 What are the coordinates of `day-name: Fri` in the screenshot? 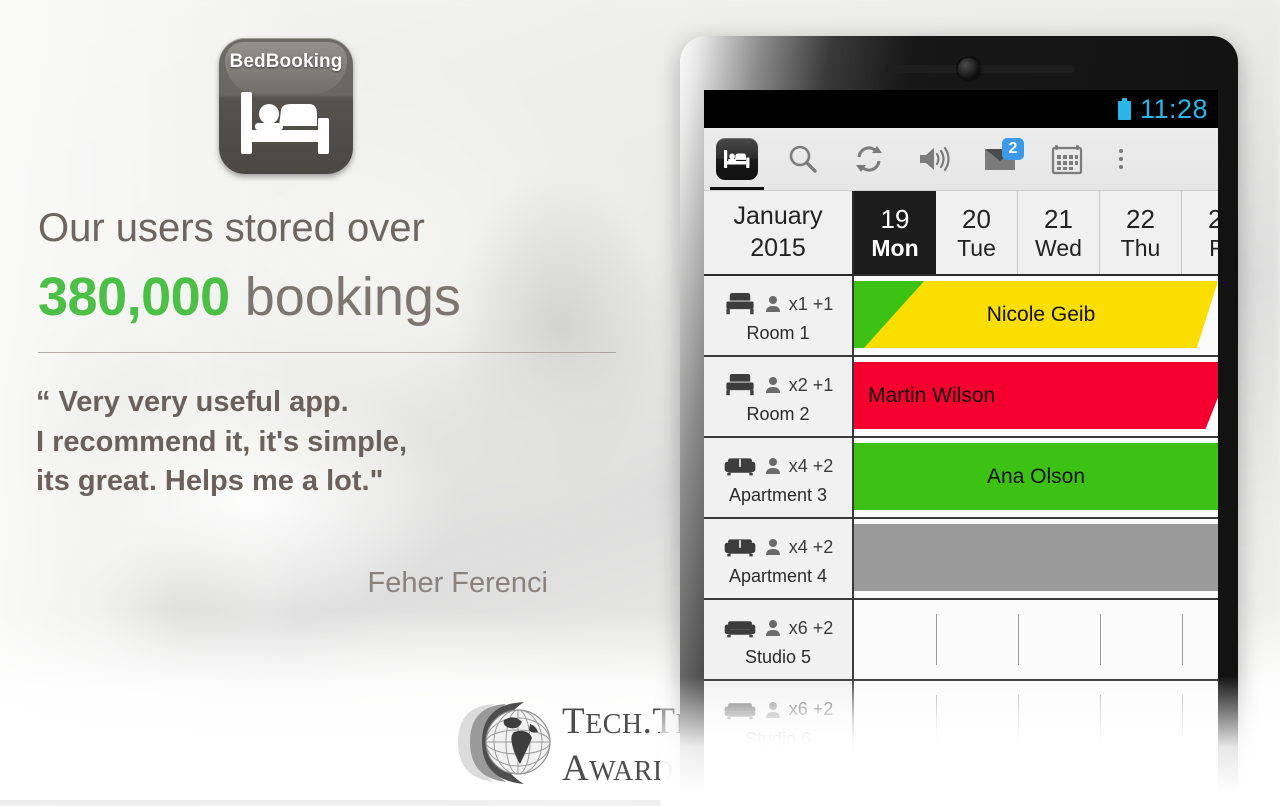 It's located at (1213, 247).